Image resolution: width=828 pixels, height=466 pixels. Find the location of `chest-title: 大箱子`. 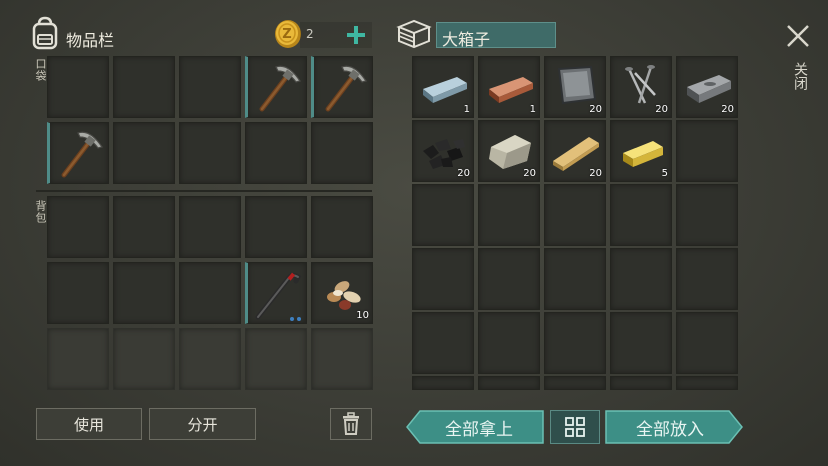

chest-title: 大箱子 is located at coordinates (466, 39).